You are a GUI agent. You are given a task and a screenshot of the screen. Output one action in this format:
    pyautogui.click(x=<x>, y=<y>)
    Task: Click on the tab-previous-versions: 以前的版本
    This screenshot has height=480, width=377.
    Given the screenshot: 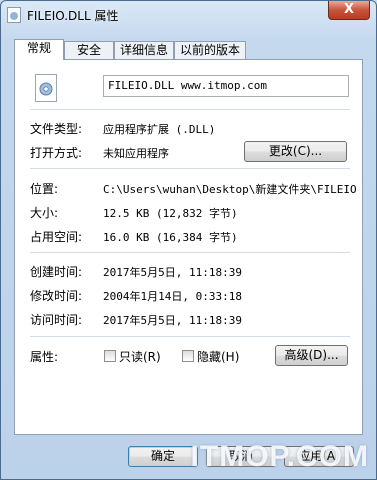 What is the action you would take?
    pyautogui.click(x=210, y=50)
    